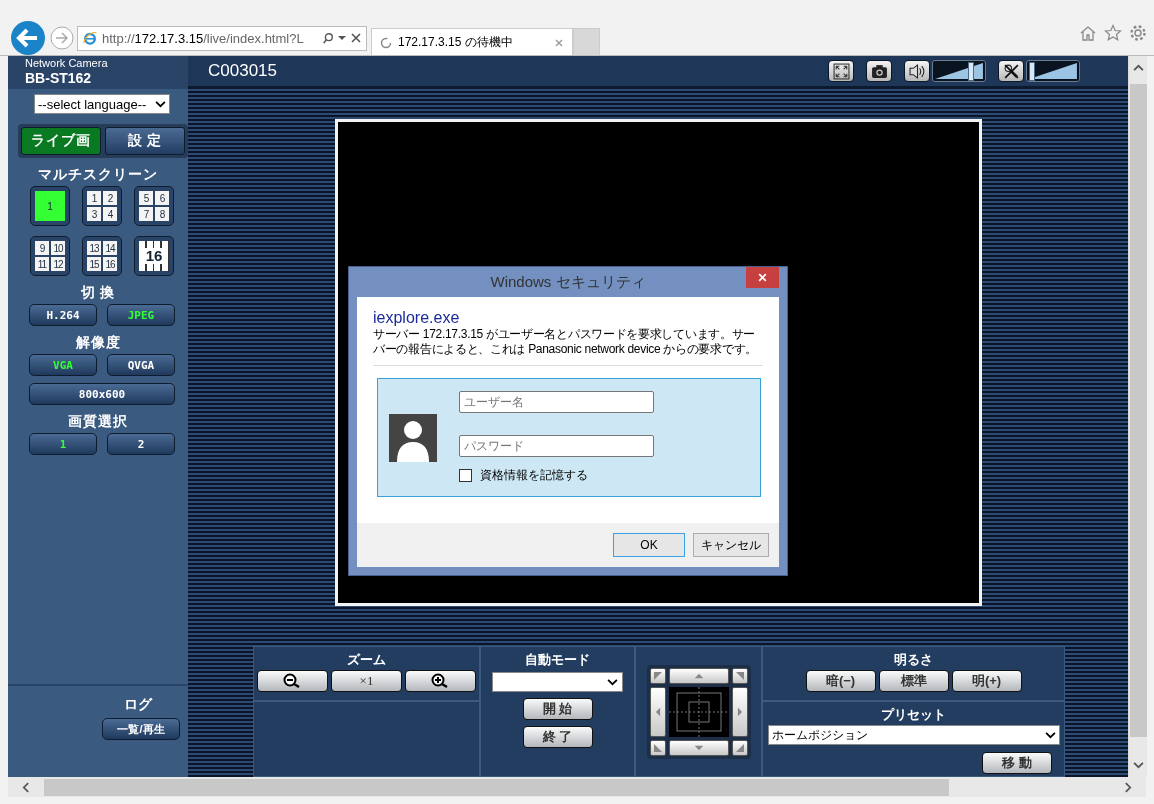 This screenshot has width=1154, height=804. What do you see at coordinates (102, 104) in the screenshot?
I see `language-select: --select language--` at bounding box center [102, 104].